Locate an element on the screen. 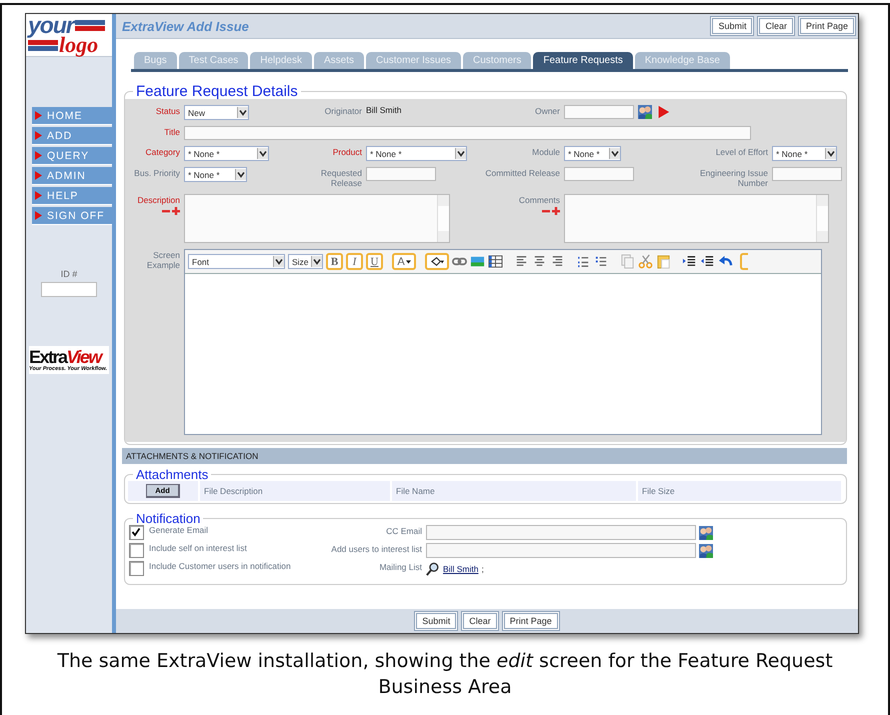 This screenshot has height=715, width=890. field-label: Originator is located at coordinates (343, 111).